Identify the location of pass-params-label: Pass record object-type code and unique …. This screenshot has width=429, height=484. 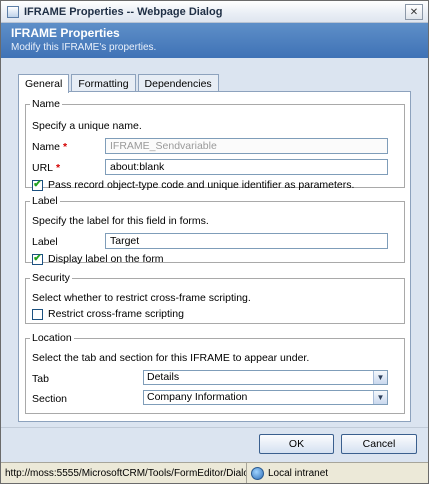
(201, 185).